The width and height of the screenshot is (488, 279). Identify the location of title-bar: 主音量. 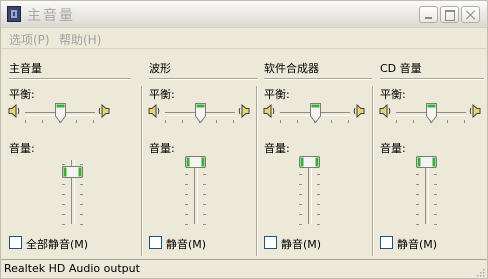
(244, 14).